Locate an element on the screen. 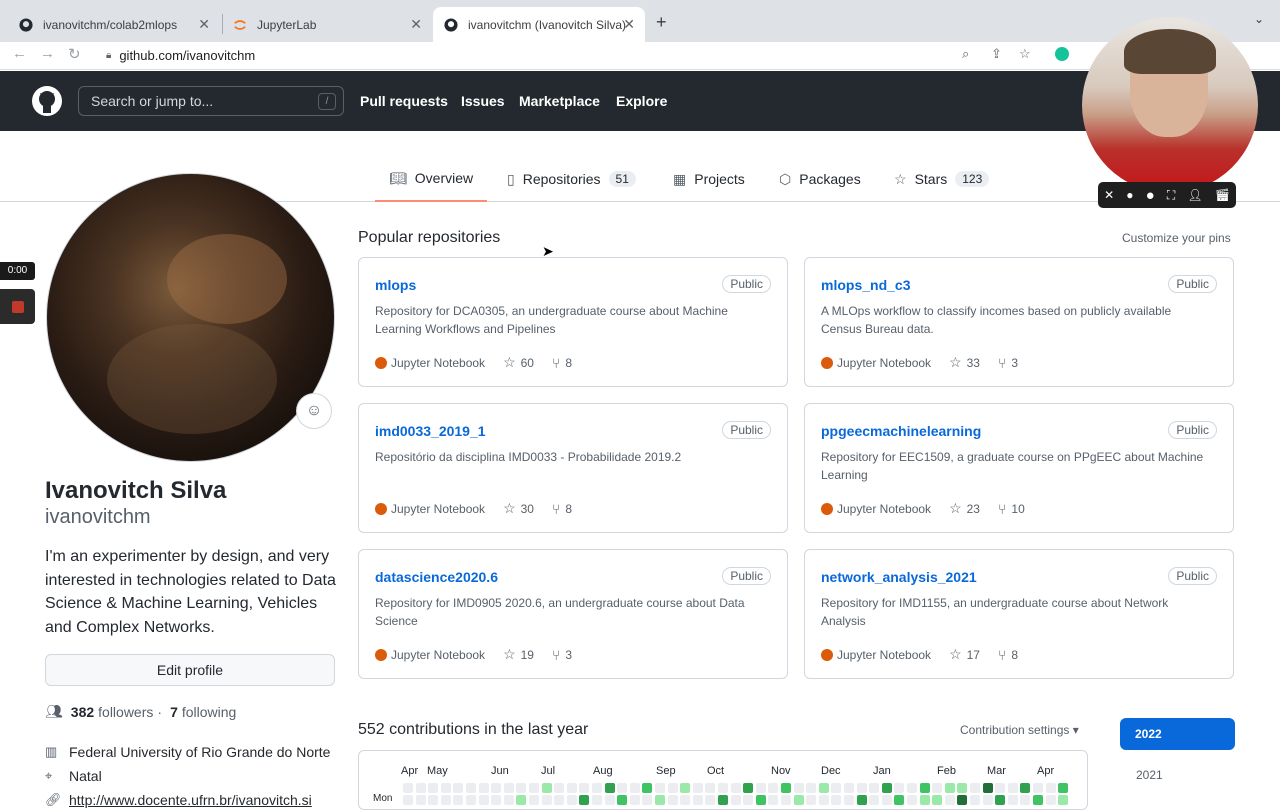 The image size is (1280, 810). tab-search-chevron-icon: ⌄ is located at coordinates (1259, 19).